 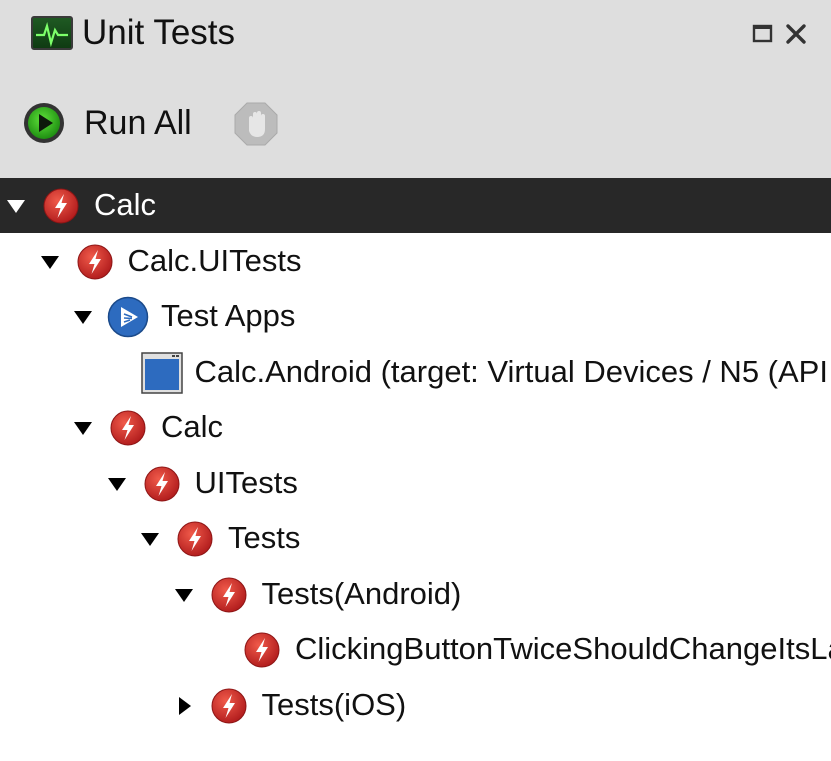 I want to click on tree-row: Tests(Android), so click(x=415, y=594).